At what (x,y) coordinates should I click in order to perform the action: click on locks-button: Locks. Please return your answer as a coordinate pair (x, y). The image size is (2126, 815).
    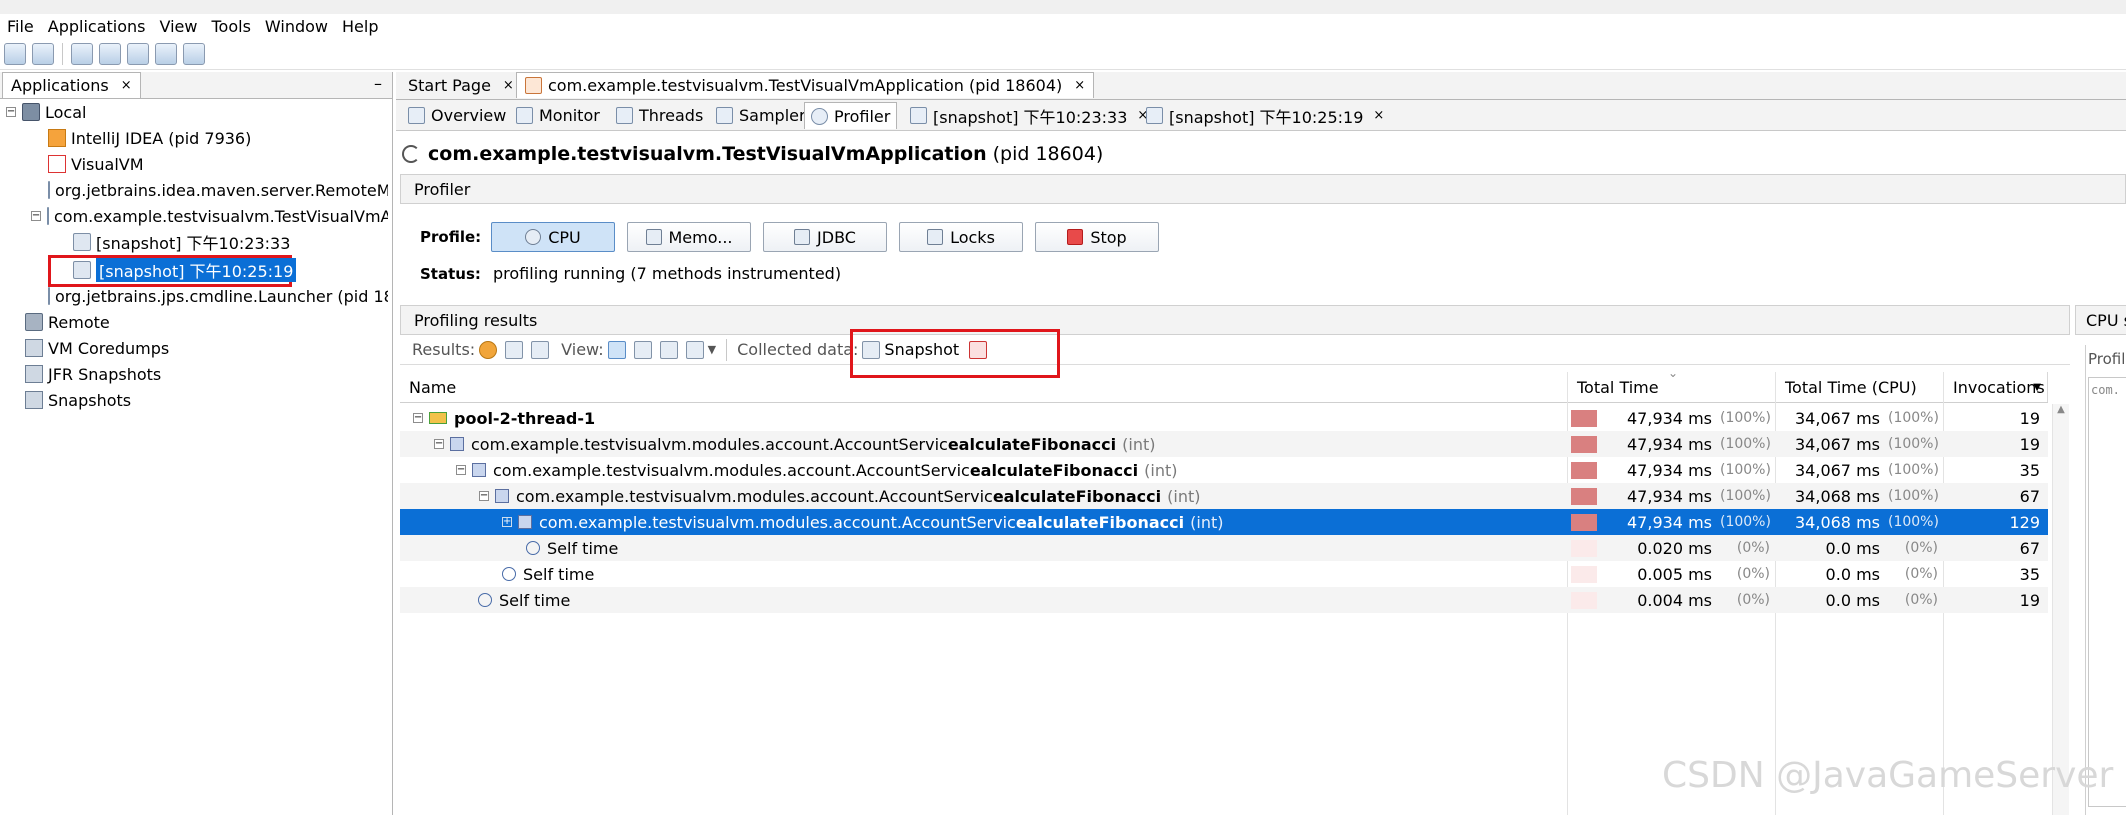
    Looking at the image, I should click on (961, 237).